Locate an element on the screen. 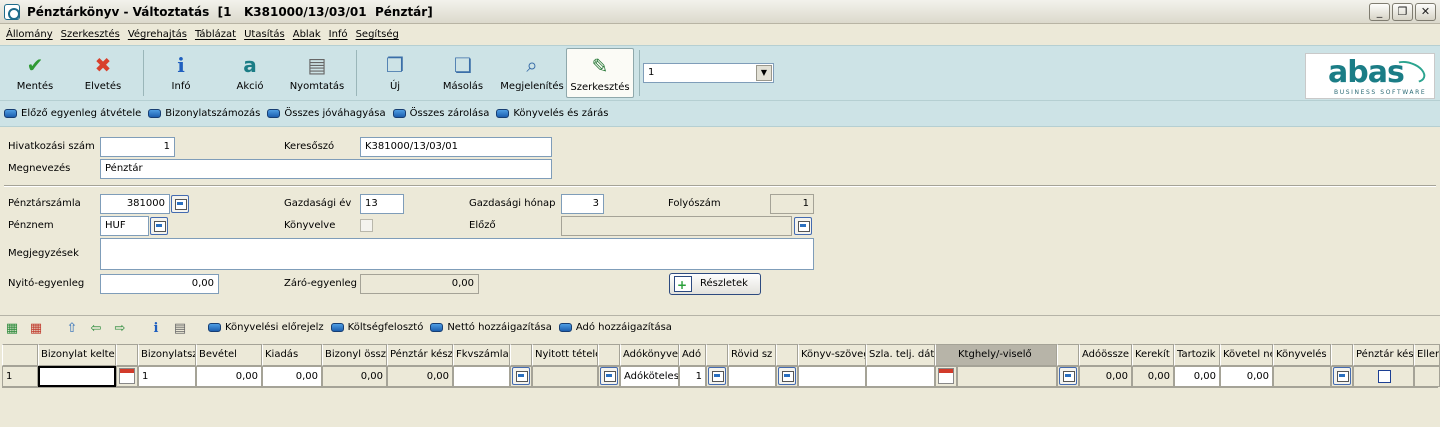  posting-text-cell is located at coordinates (832, 376).